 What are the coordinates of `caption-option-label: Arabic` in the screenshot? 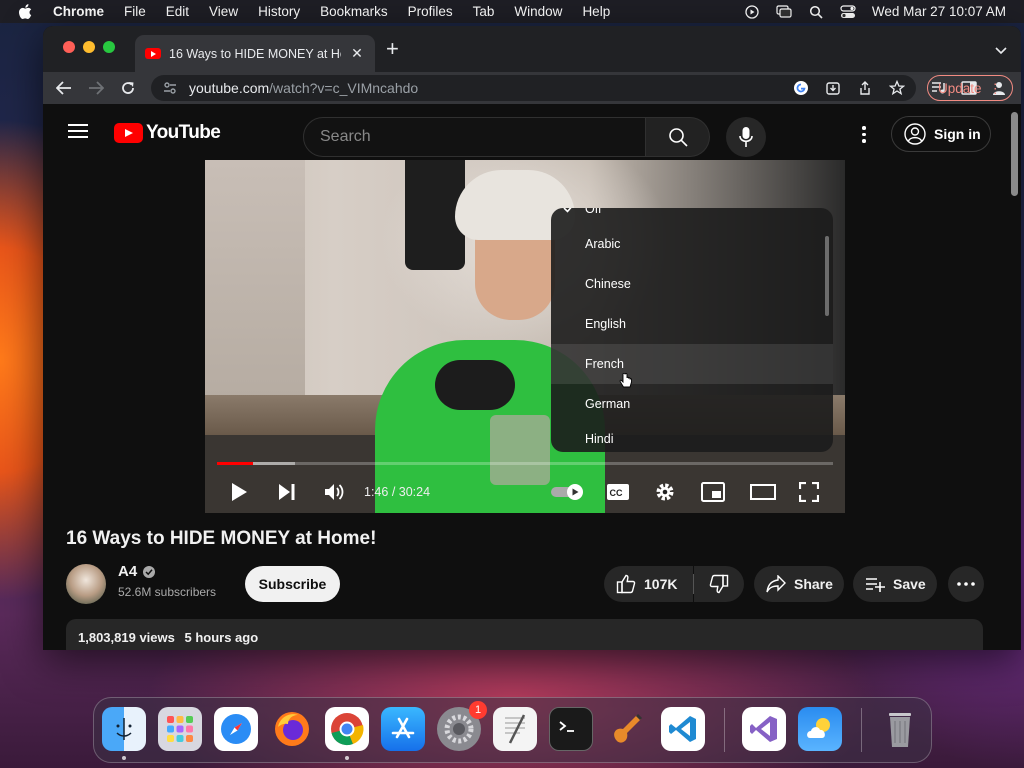 It's located at (603, 244).